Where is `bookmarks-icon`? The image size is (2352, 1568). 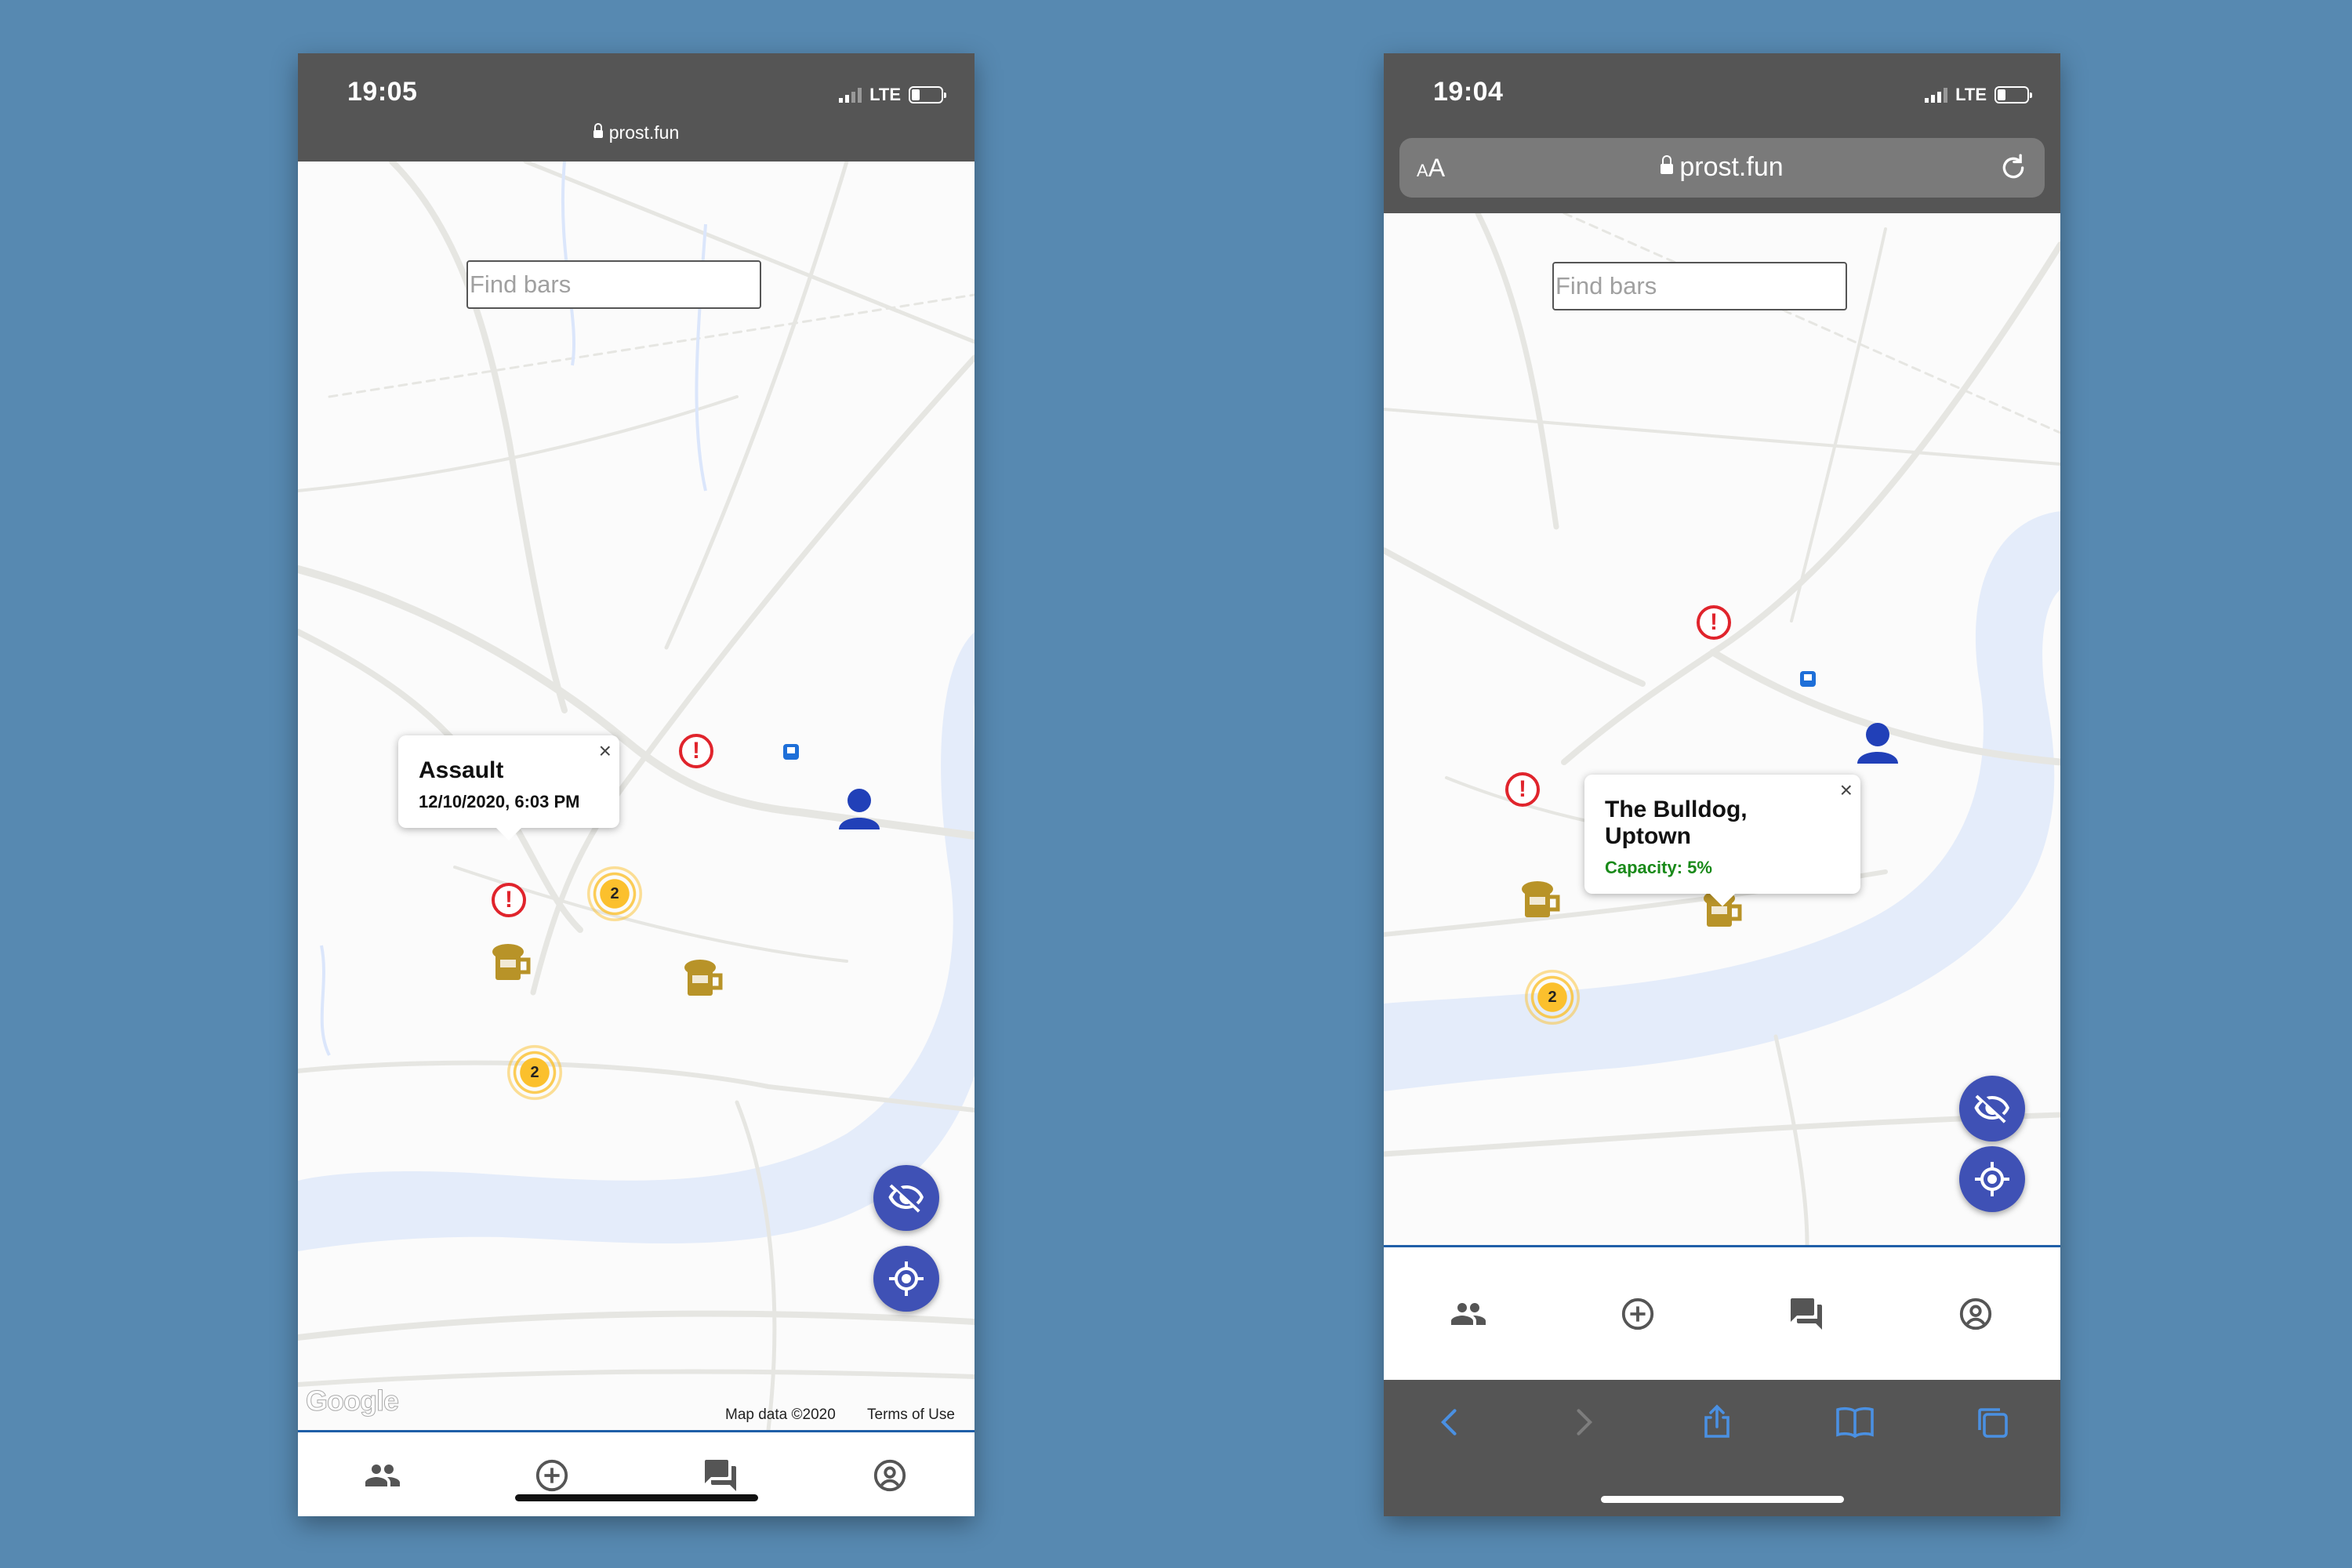 bookmarks-icon is located at coordinates (1855, 1422).